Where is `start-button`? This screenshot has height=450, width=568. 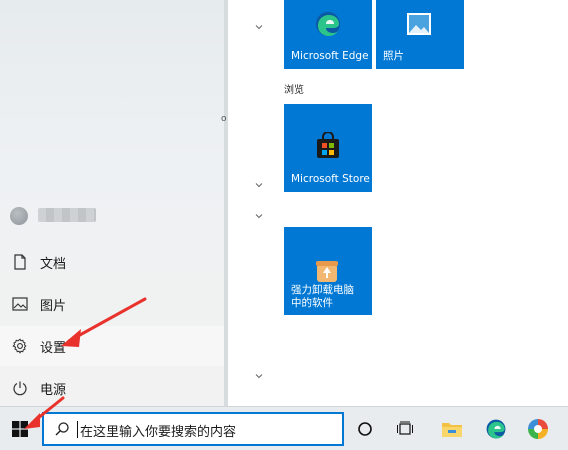
start-button is located at coordinates (20, 428).